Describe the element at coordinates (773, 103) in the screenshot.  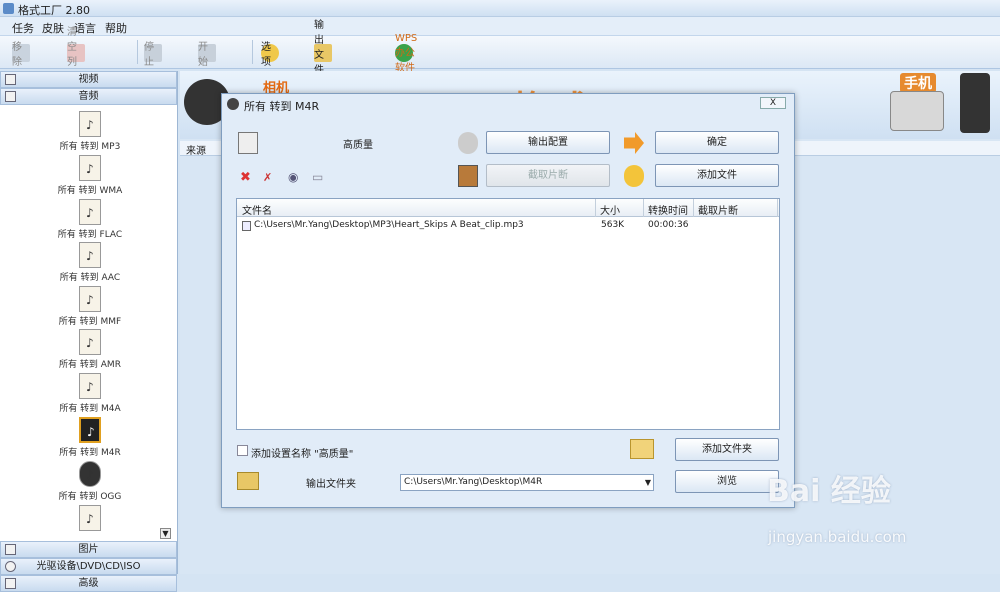
I see `dialog-close-button: X` at that location.